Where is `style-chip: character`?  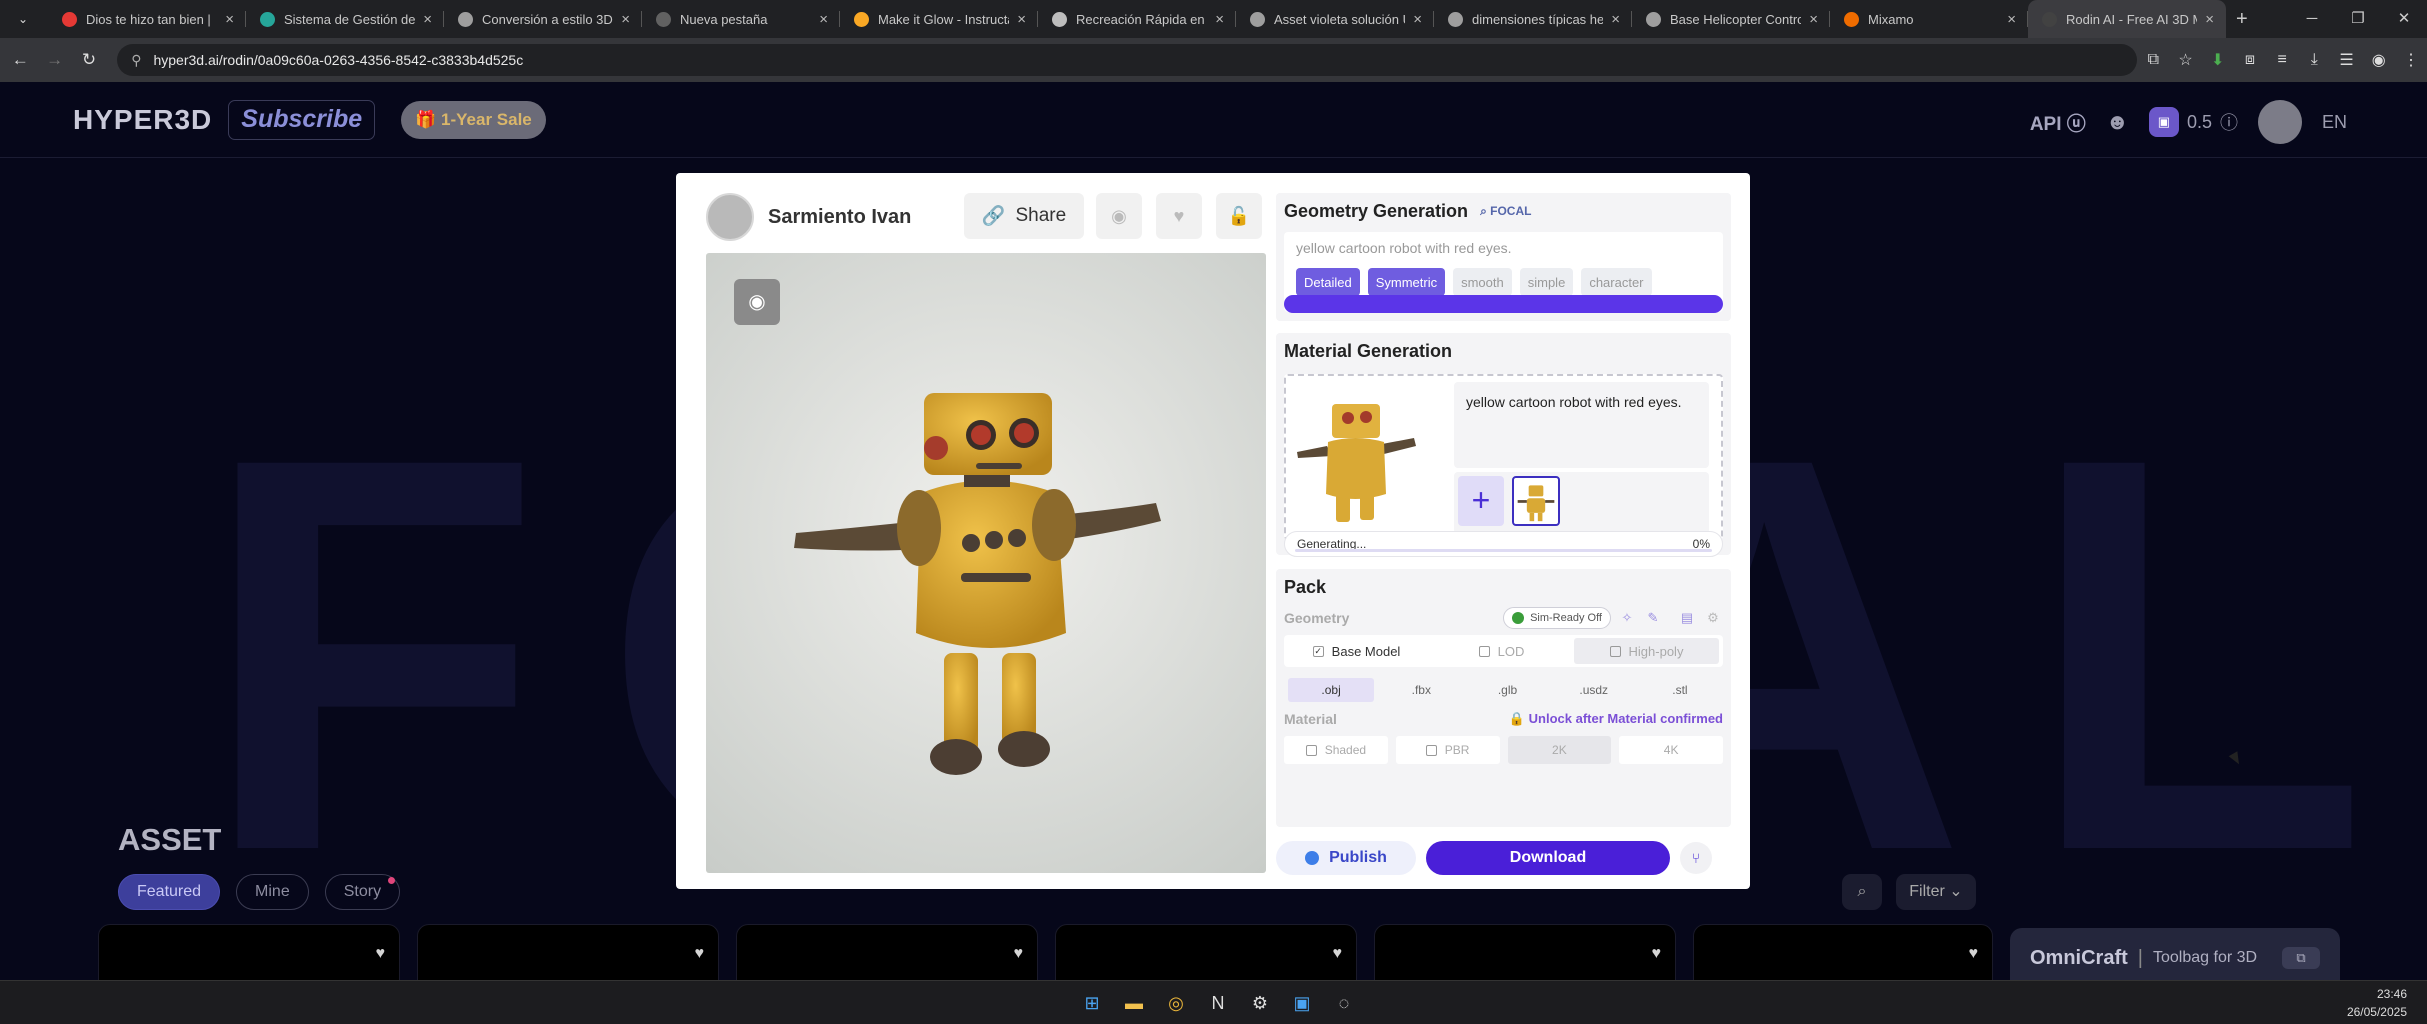
style-chip: character is located at coordinates (1616, 282).